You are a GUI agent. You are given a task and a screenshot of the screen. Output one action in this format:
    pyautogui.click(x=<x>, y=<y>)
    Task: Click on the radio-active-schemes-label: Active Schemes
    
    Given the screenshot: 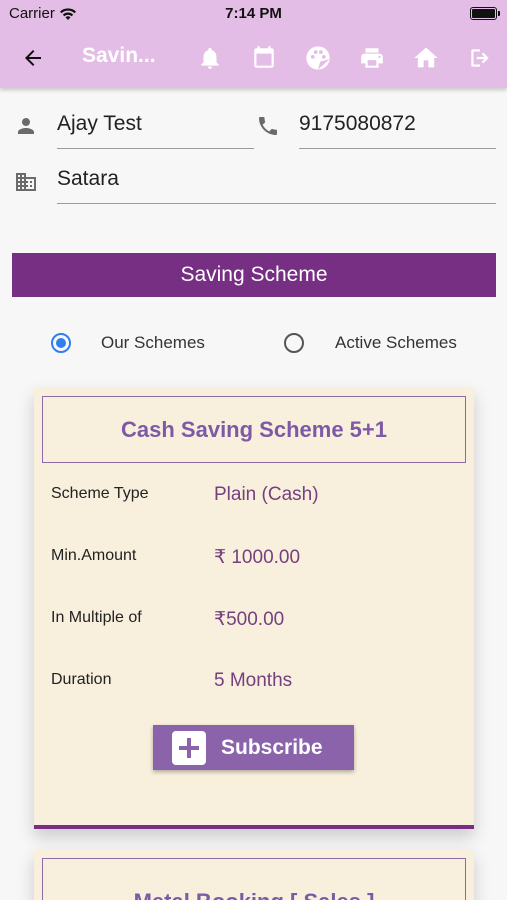 What is the action you would take?
    pyautogui.click(x=396, y=342)
    